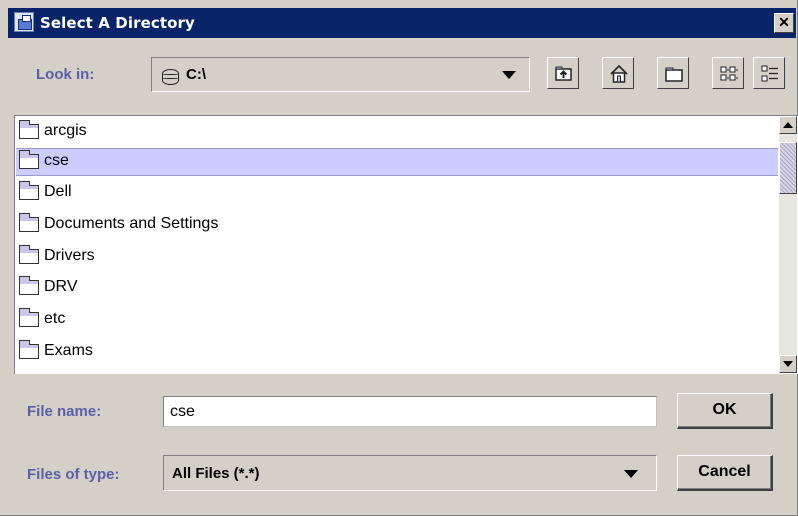 This screenshot has height=516, width=798. I want to click on ok-button-label: OK, so click(724, 409).